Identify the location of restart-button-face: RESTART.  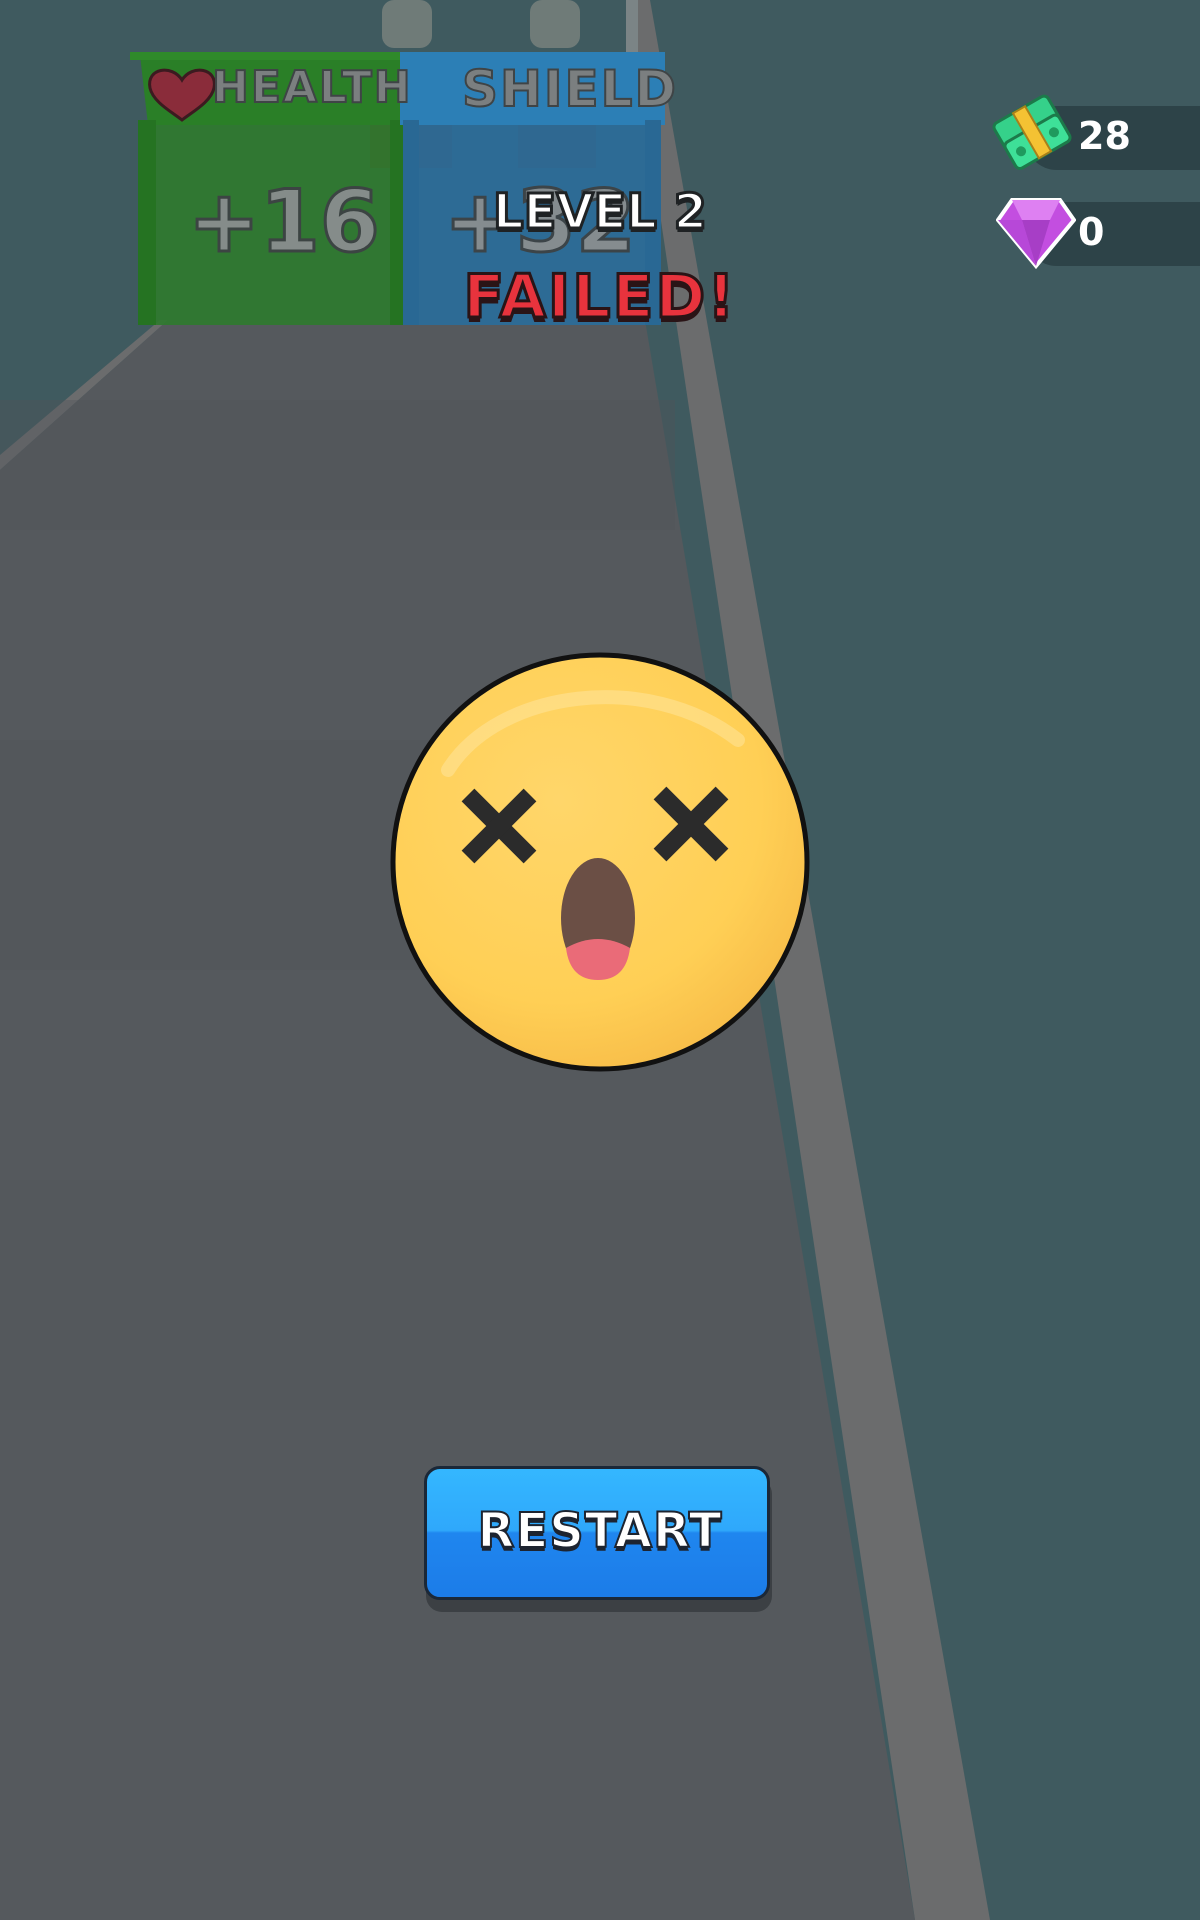
(597, 1533).